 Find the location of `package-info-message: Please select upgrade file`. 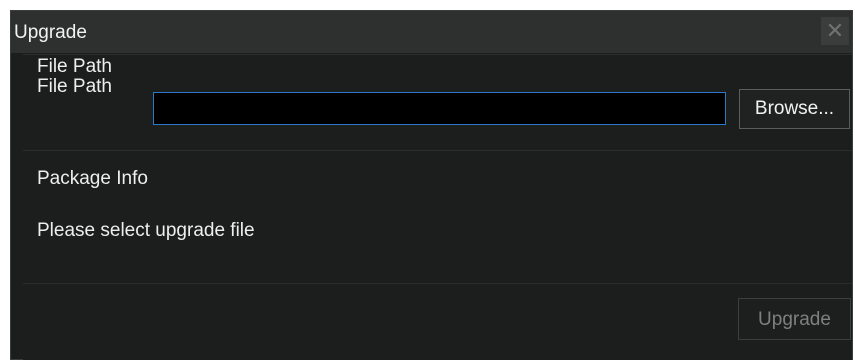

package-info-message: Please select upgrade file is located at coordinates (146, 230).